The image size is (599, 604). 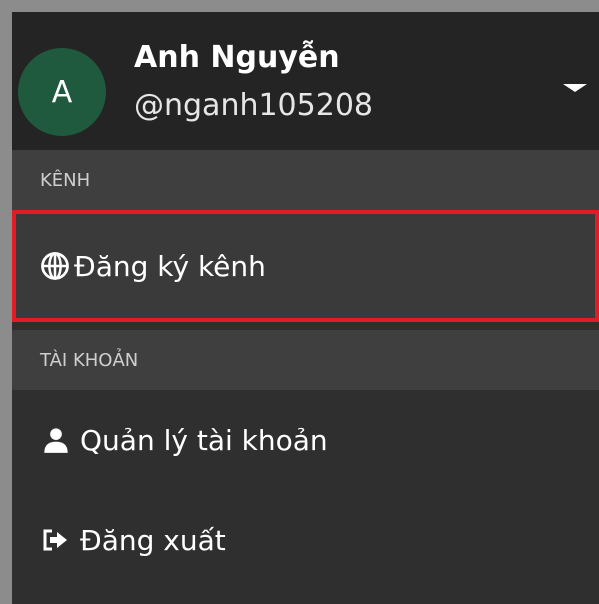 What do you see at coordinates (89, 360) in the screenshot?
I see `section-title-account: TÀI KHOẢN` at bounding box center [89, 360].